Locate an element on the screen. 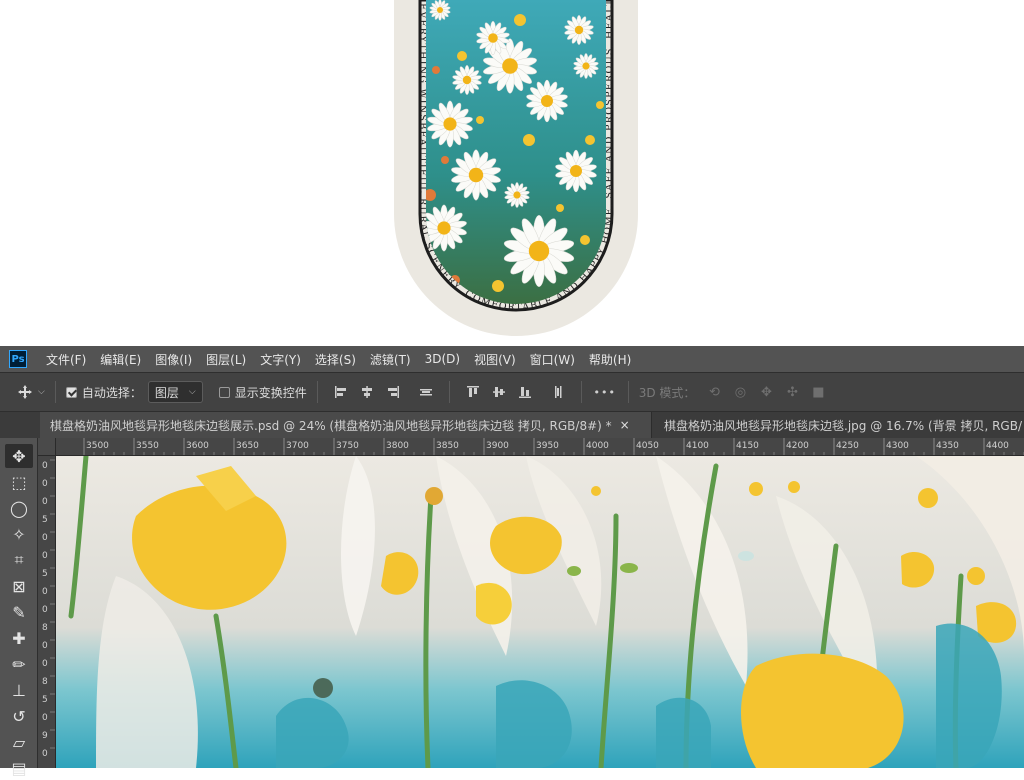  align-vertical-center-icon is located at coordinates (499, 392).